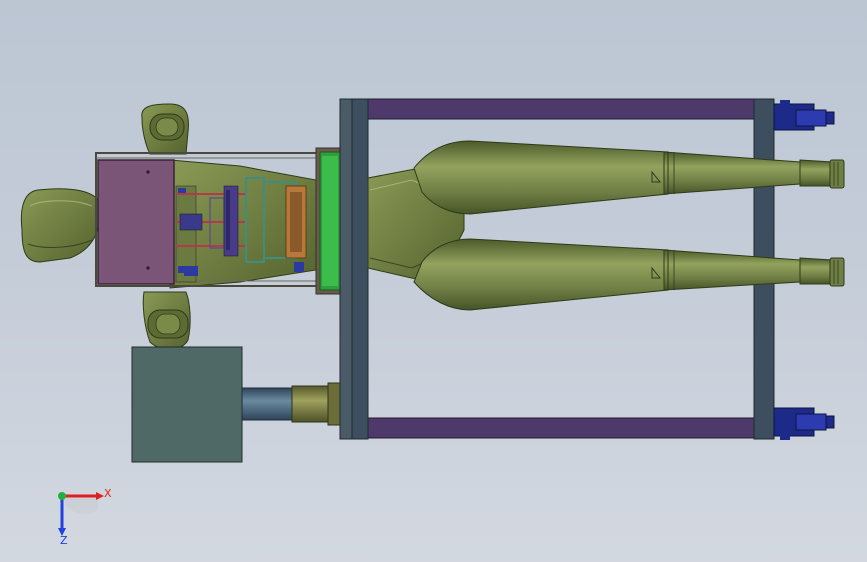  I want to click on inlet-nozzle, so click(59, 225).